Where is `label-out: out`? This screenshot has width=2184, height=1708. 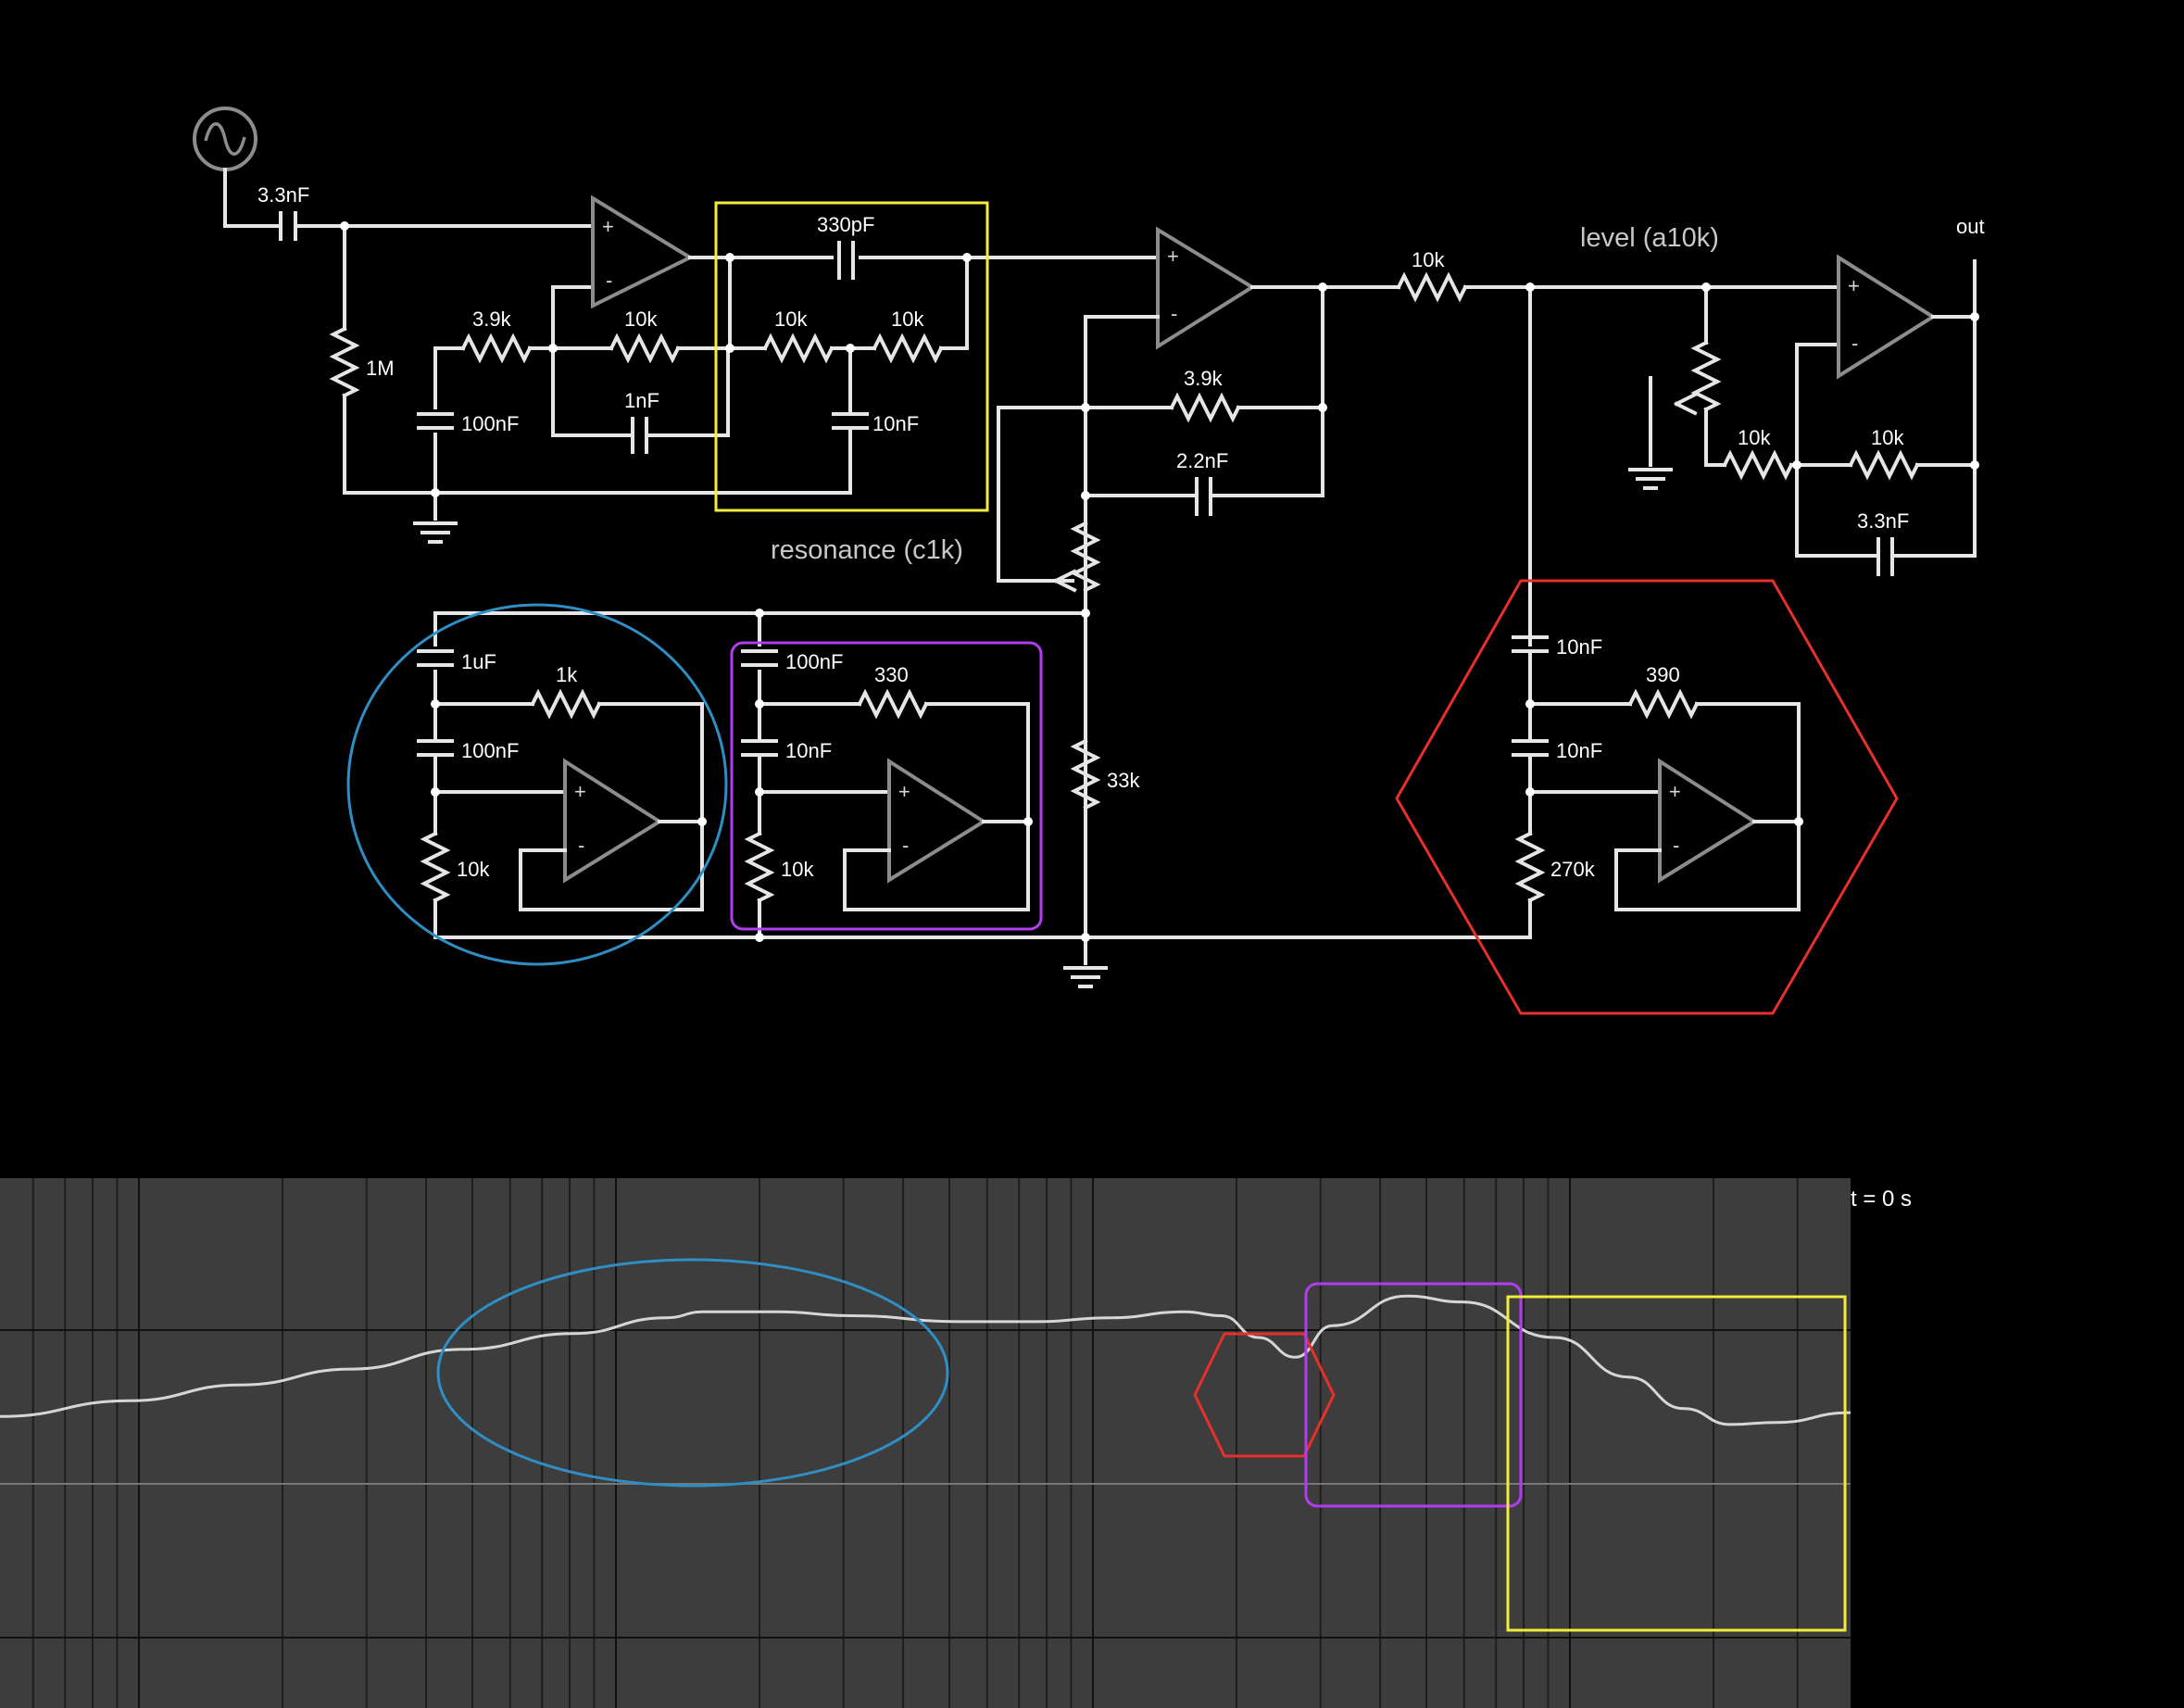 label-out: out is located at coordinates (1970, 226).